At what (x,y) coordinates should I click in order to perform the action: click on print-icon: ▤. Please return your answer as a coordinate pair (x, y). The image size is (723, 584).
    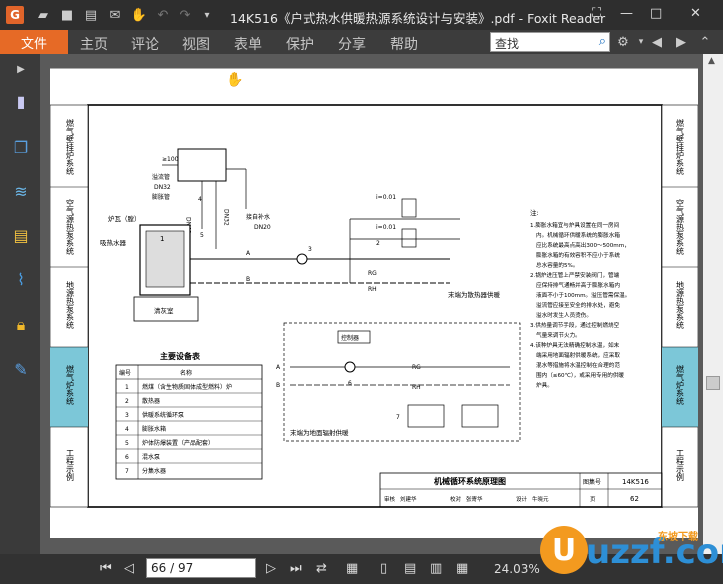
    Looking at the image, I should click on (91, 15).